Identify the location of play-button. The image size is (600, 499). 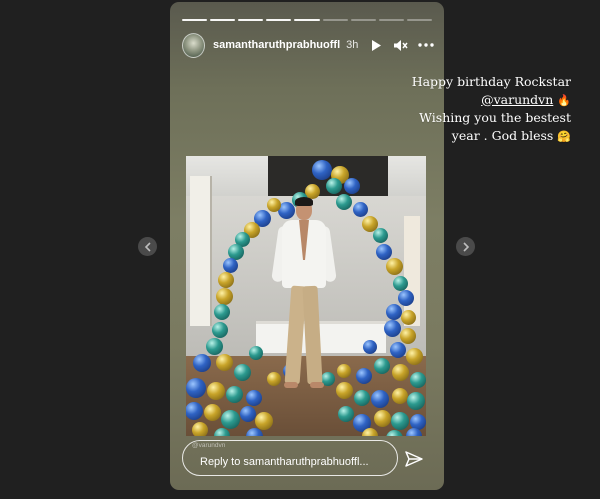
(375, 45).